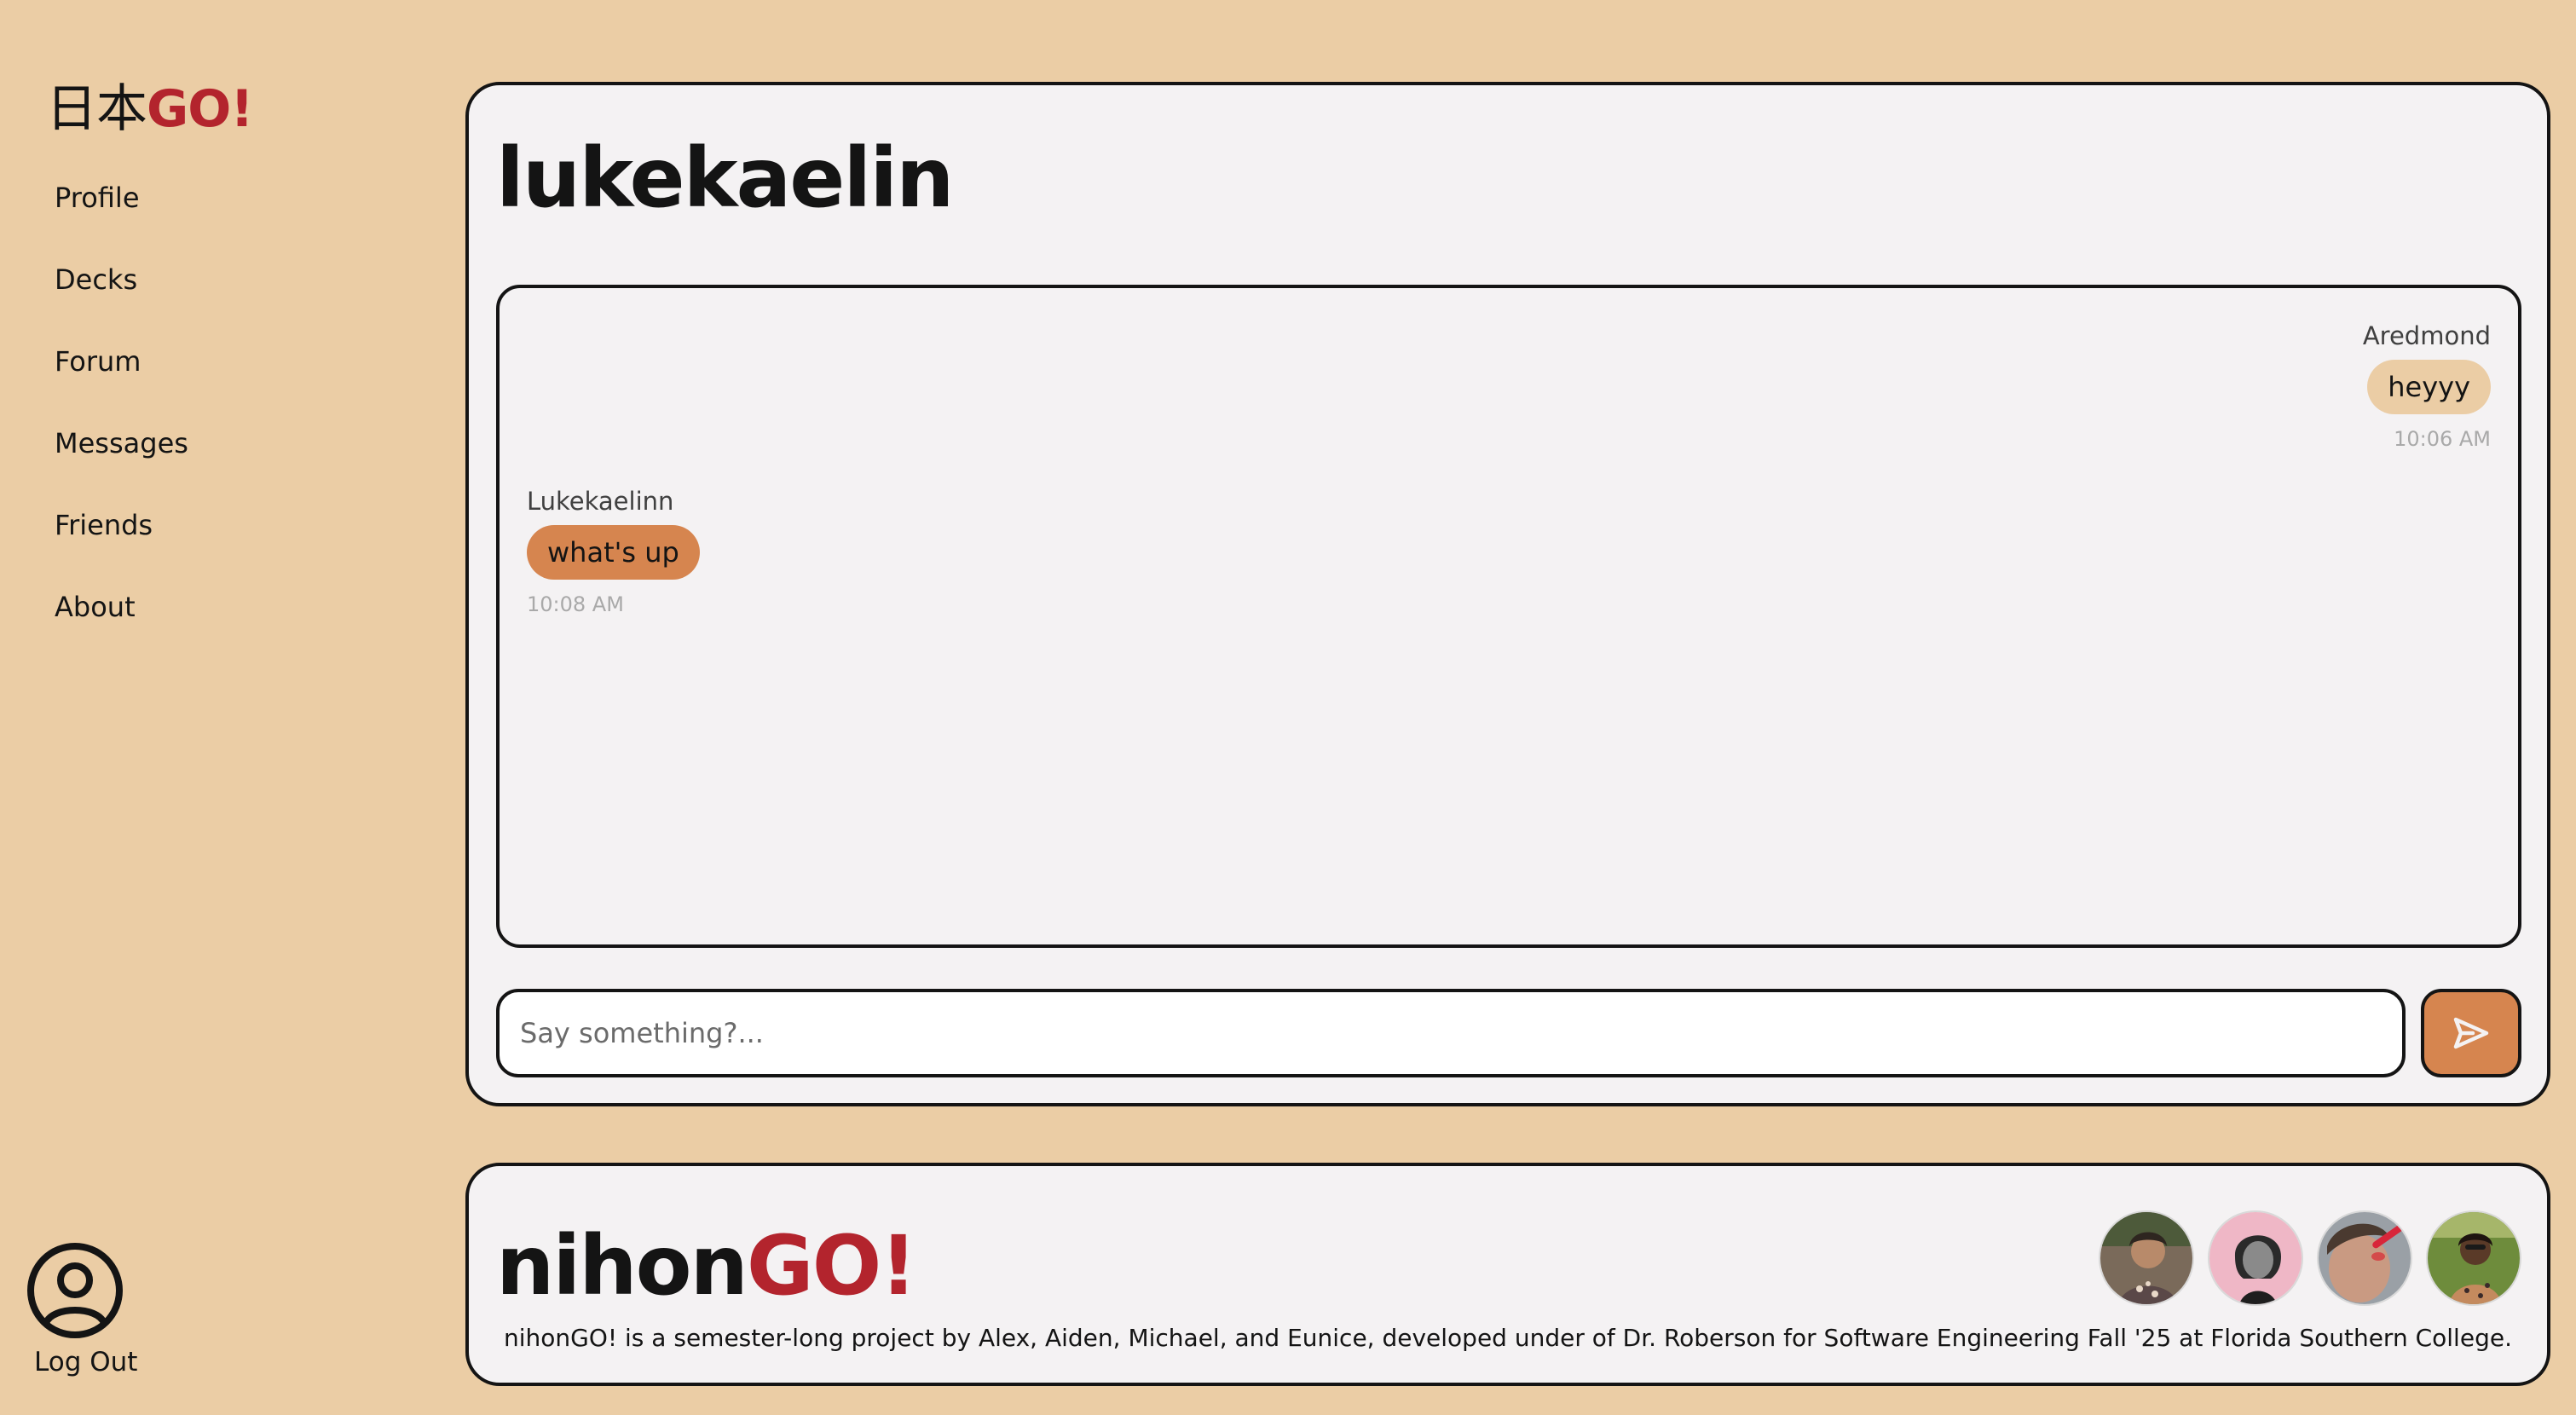 This screenshot has width=2576, height=1415. Describe the element at coordinates (2426, 335) in the screenshot. I see `message-sender: Aredmond` at that location.